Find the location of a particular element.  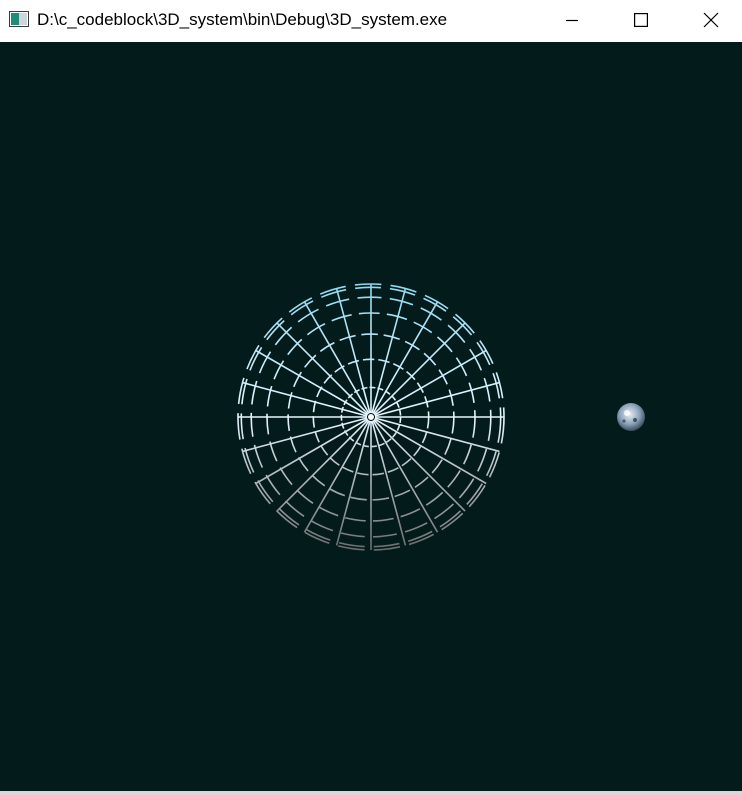

maximize-icon is located at coordinates (641, 20).